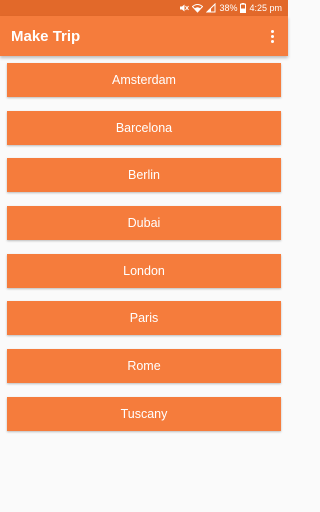 This screenshot has width=320, height=512. What do you see at coordinates (228, 8) in the screenshot?
I see `battery-percent: 38%` at bounding box center [228, 8].